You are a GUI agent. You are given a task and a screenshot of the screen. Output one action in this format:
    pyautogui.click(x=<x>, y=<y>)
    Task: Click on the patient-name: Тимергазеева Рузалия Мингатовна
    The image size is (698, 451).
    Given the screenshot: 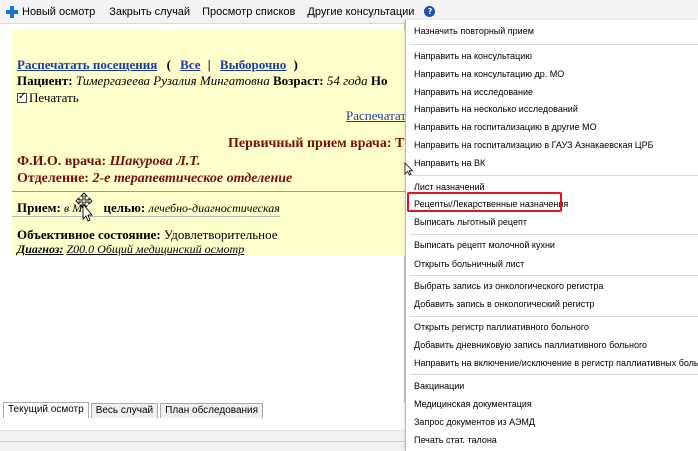 What is the action you would take?
    pyautogui.click(x=172, y=80)
    